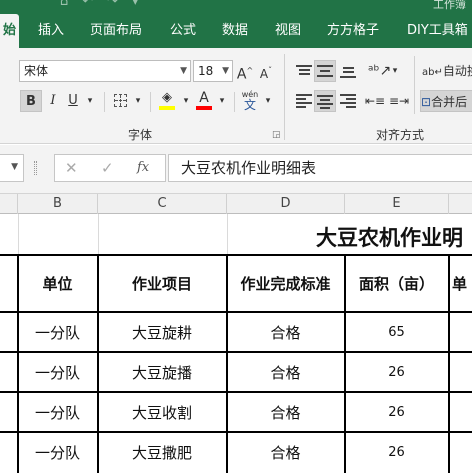  Describe the element at coordinates (348, 71) in the screenshot. I see `align-bottom-icon` at that location.